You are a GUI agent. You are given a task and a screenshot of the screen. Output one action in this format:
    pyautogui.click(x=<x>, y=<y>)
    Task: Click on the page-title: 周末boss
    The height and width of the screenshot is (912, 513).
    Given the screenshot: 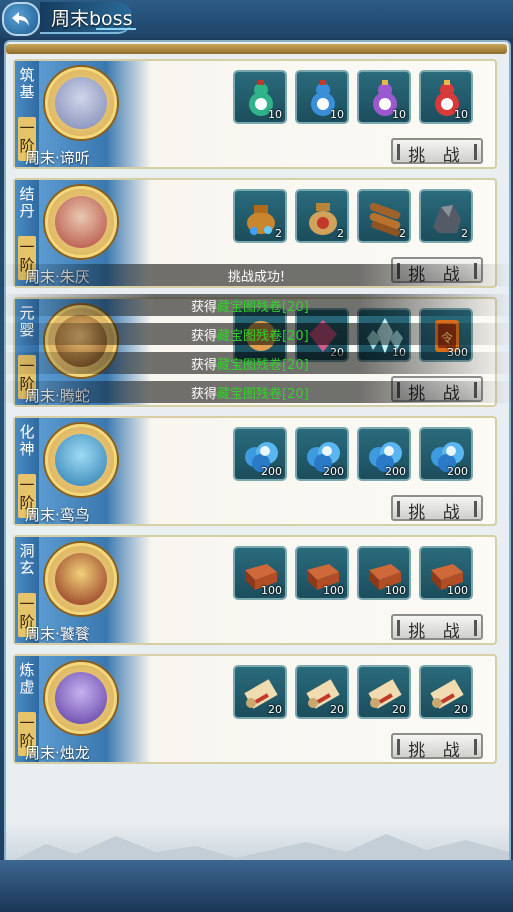 What is the action you would take?
    pyautogui.click(x=92, y=19)
    